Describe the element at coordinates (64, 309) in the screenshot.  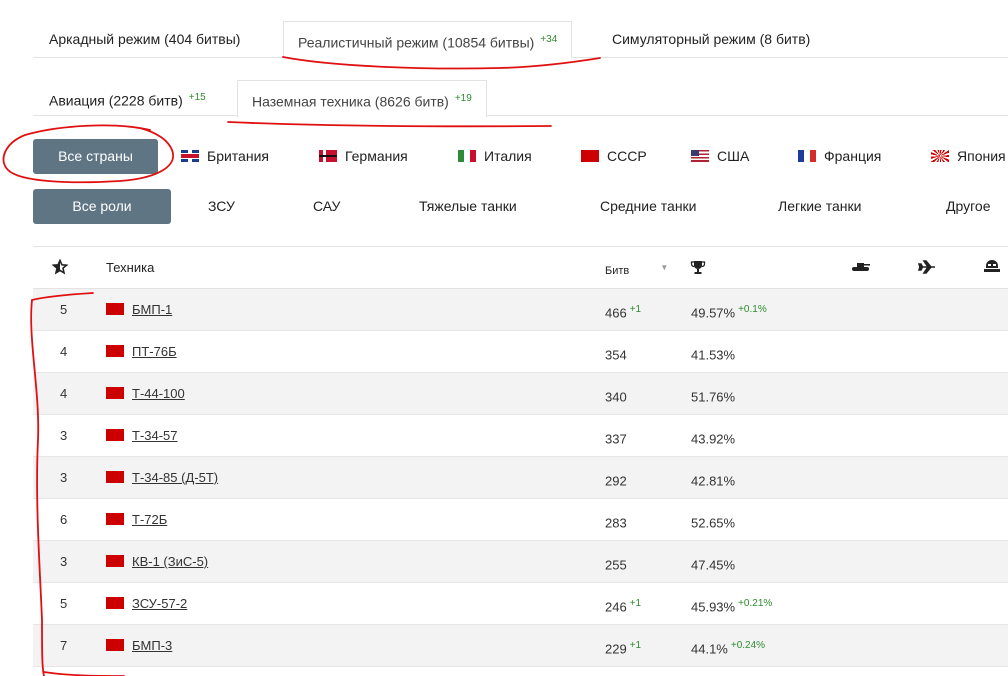
I see `rank-cell: 5` at that location.